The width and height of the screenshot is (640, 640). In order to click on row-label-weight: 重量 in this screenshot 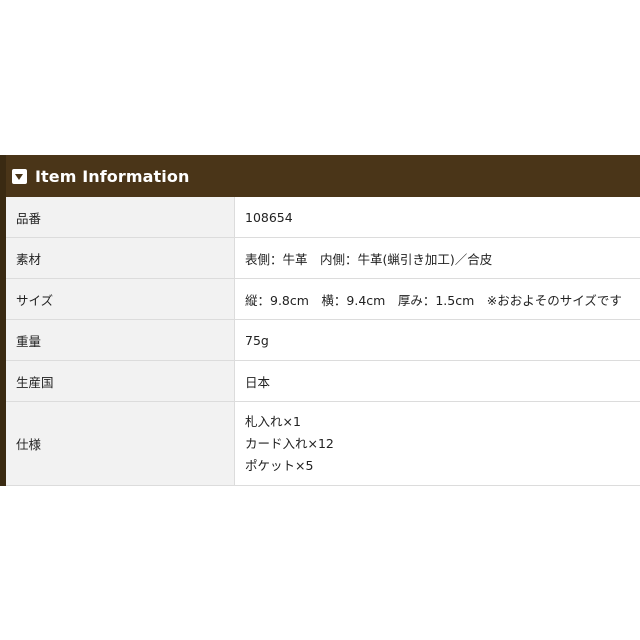, I will do `click(120, 340)`.